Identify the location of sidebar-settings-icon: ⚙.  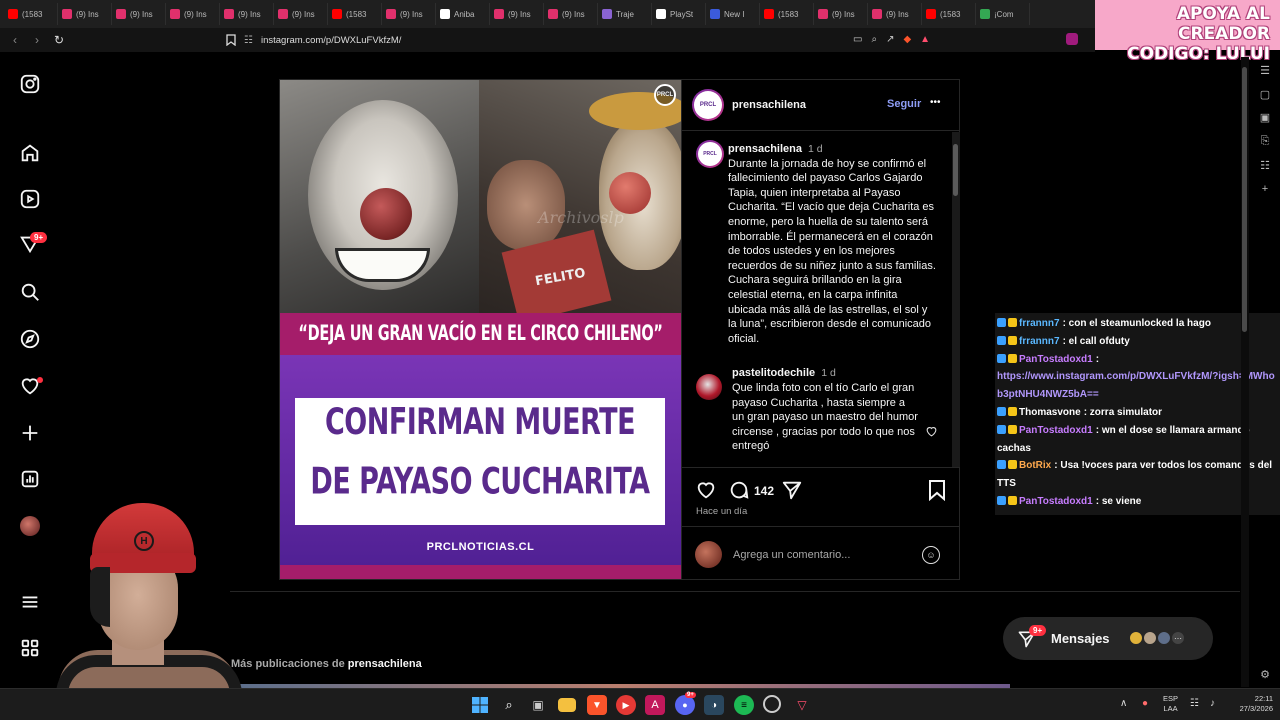
(1265, 674).